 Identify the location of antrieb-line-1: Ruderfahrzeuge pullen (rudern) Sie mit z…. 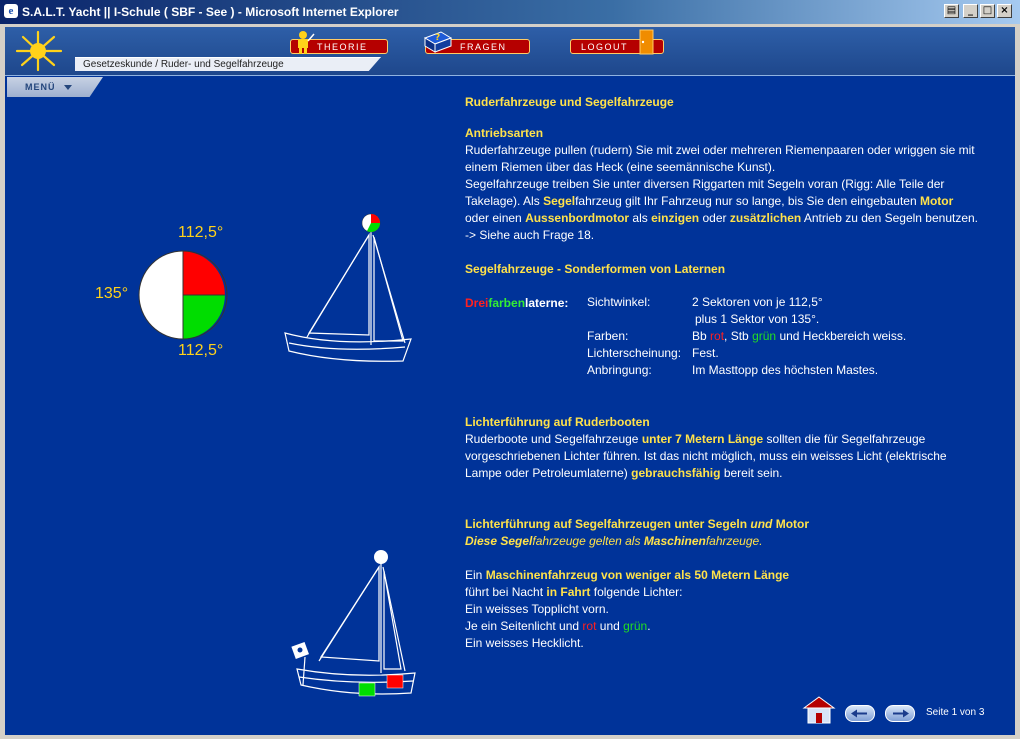
(720, 150).